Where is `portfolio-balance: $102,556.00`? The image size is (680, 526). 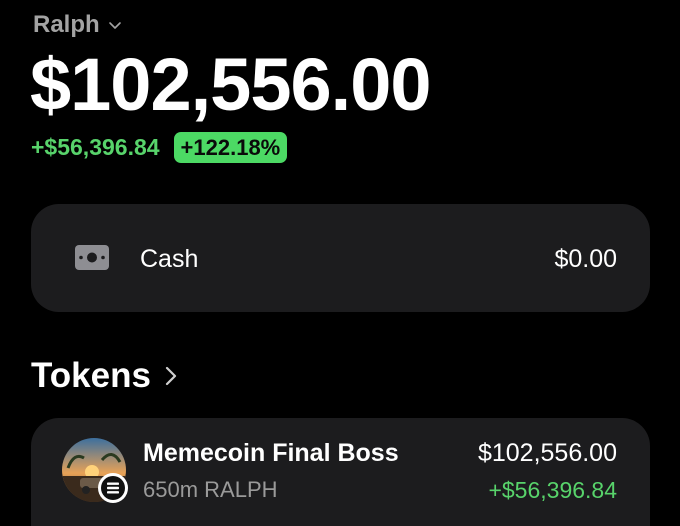
portfolio-balance: $102,556.00 is located at coordinates (231, 84).